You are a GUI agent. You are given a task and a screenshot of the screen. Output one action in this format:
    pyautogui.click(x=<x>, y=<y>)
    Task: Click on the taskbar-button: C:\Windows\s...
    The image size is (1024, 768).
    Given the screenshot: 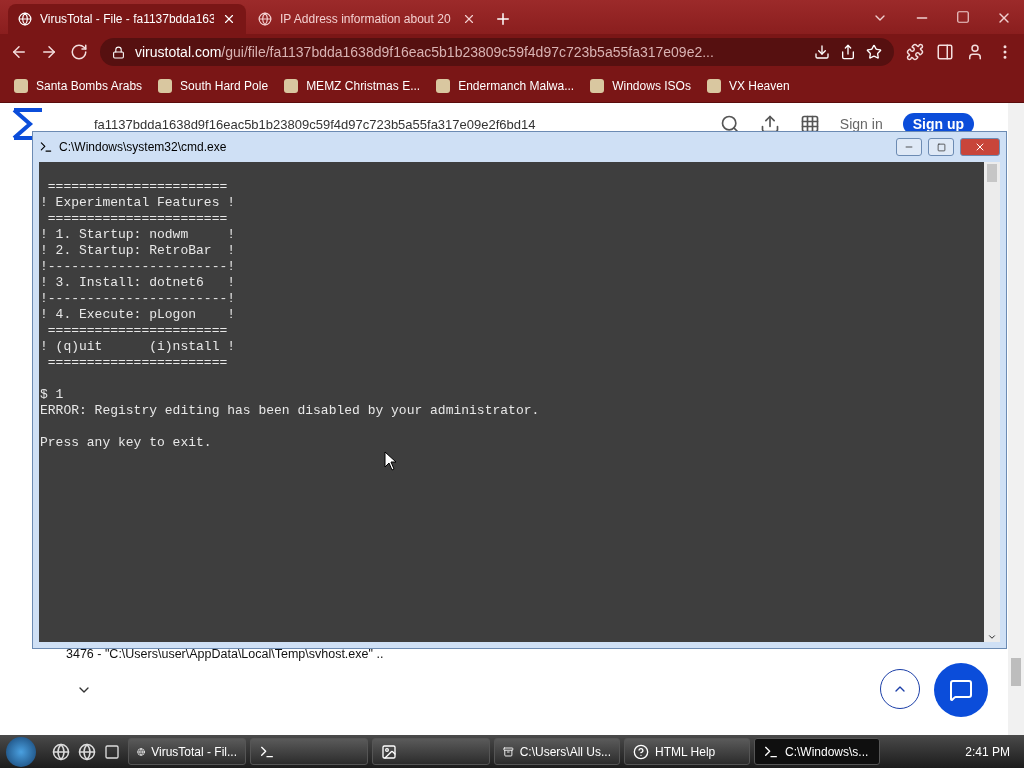 What is the action you would take?
    pyautogui.click(x=817, y=751)
    